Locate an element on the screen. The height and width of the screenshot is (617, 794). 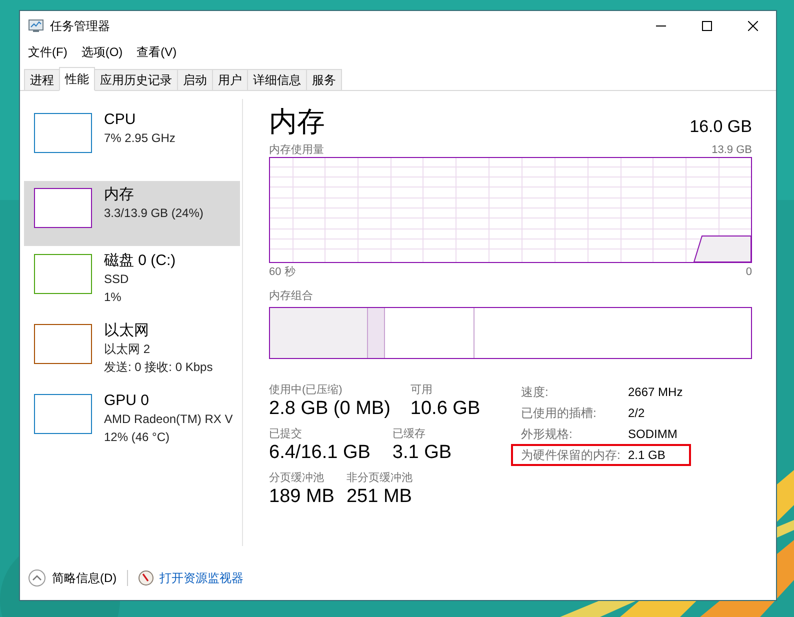
stat-value: 189 MB is located at coordinates (301, 497).